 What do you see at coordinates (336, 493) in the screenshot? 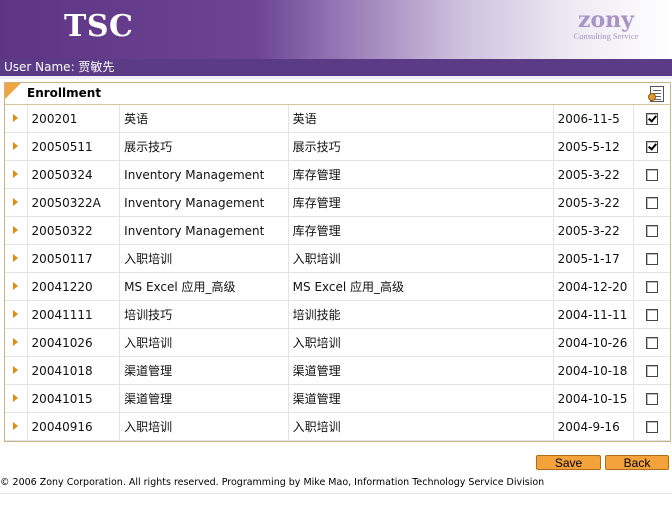
I see `footer-divider` at bounding box center [336, 493].